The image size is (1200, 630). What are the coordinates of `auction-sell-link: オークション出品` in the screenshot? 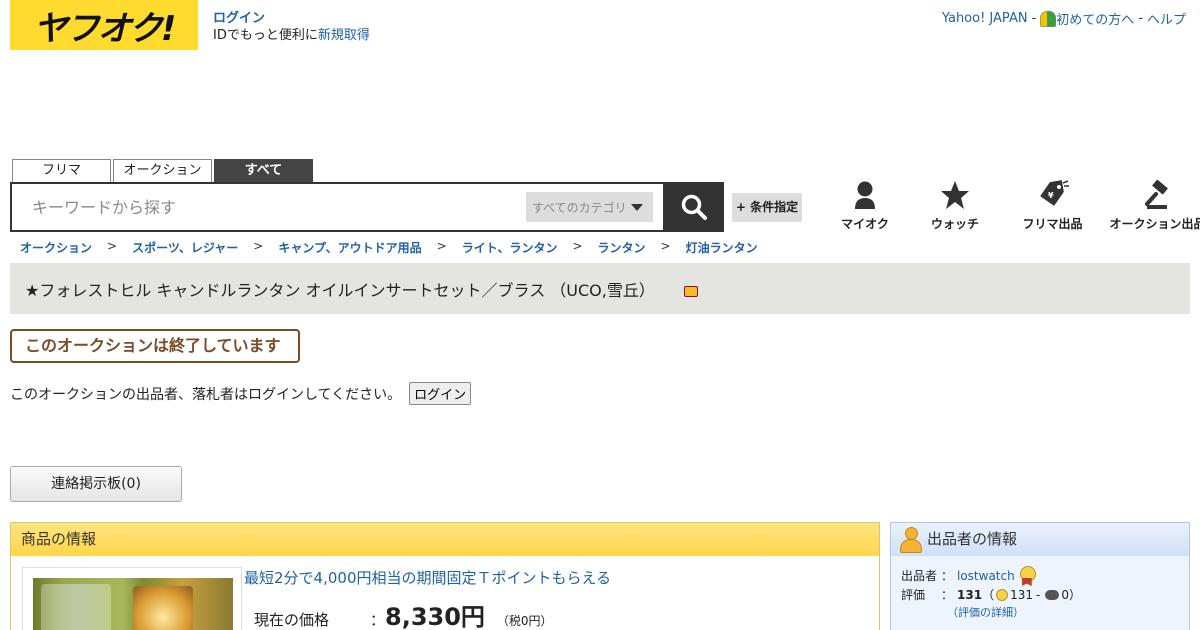 It's located at (1152, 206).